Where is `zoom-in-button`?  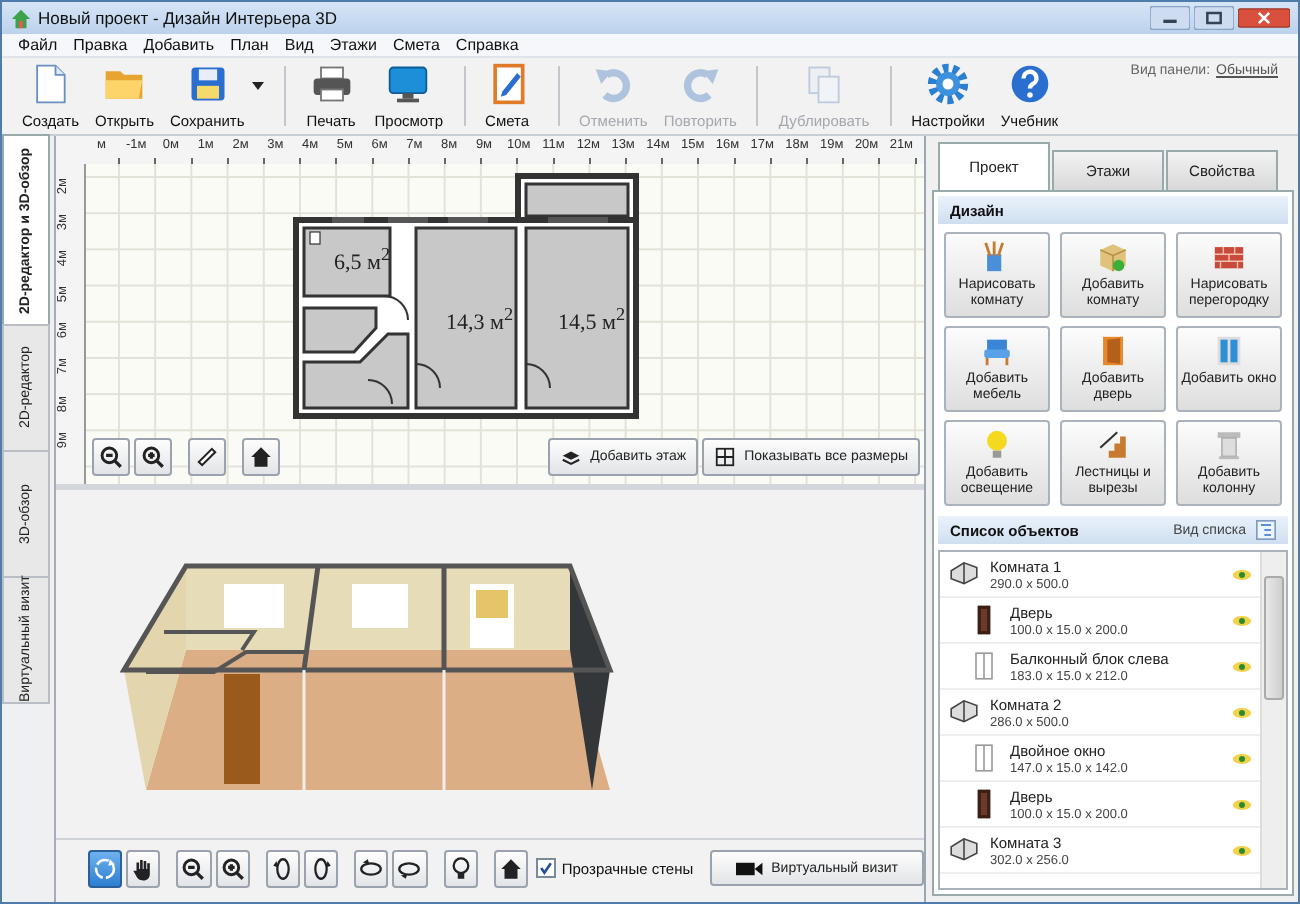
zoom-in-button is located at coordinates (153, 457).